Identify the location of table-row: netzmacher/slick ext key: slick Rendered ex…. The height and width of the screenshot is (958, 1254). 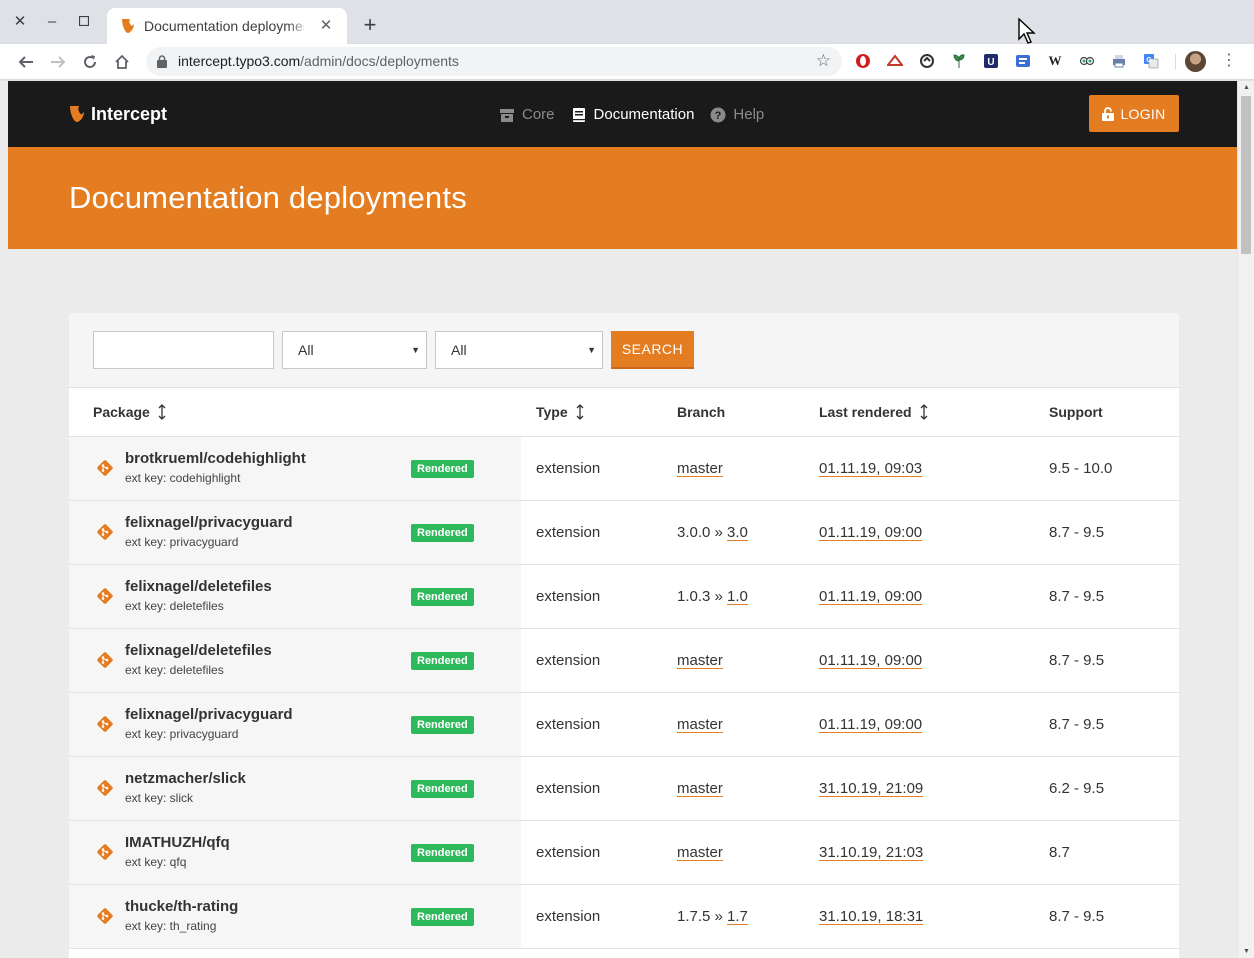
(624, 789).